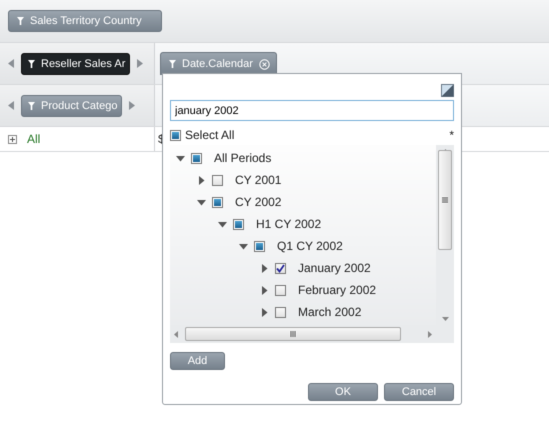 The height and width of the screenshot is (439, 549). What do you see at coordinates (243, 158) in the screenshot?
I see `tree-item-label: All Periods` at bounding box center [243, 158].